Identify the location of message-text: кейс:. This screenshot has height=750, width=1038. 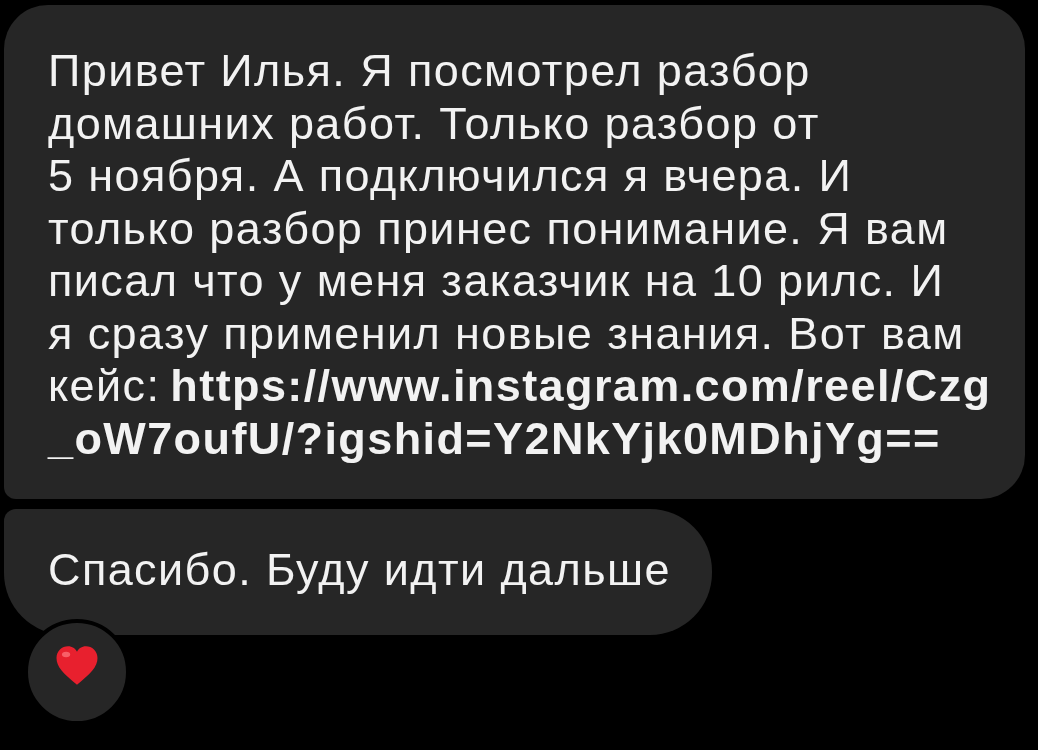
(104, 385).